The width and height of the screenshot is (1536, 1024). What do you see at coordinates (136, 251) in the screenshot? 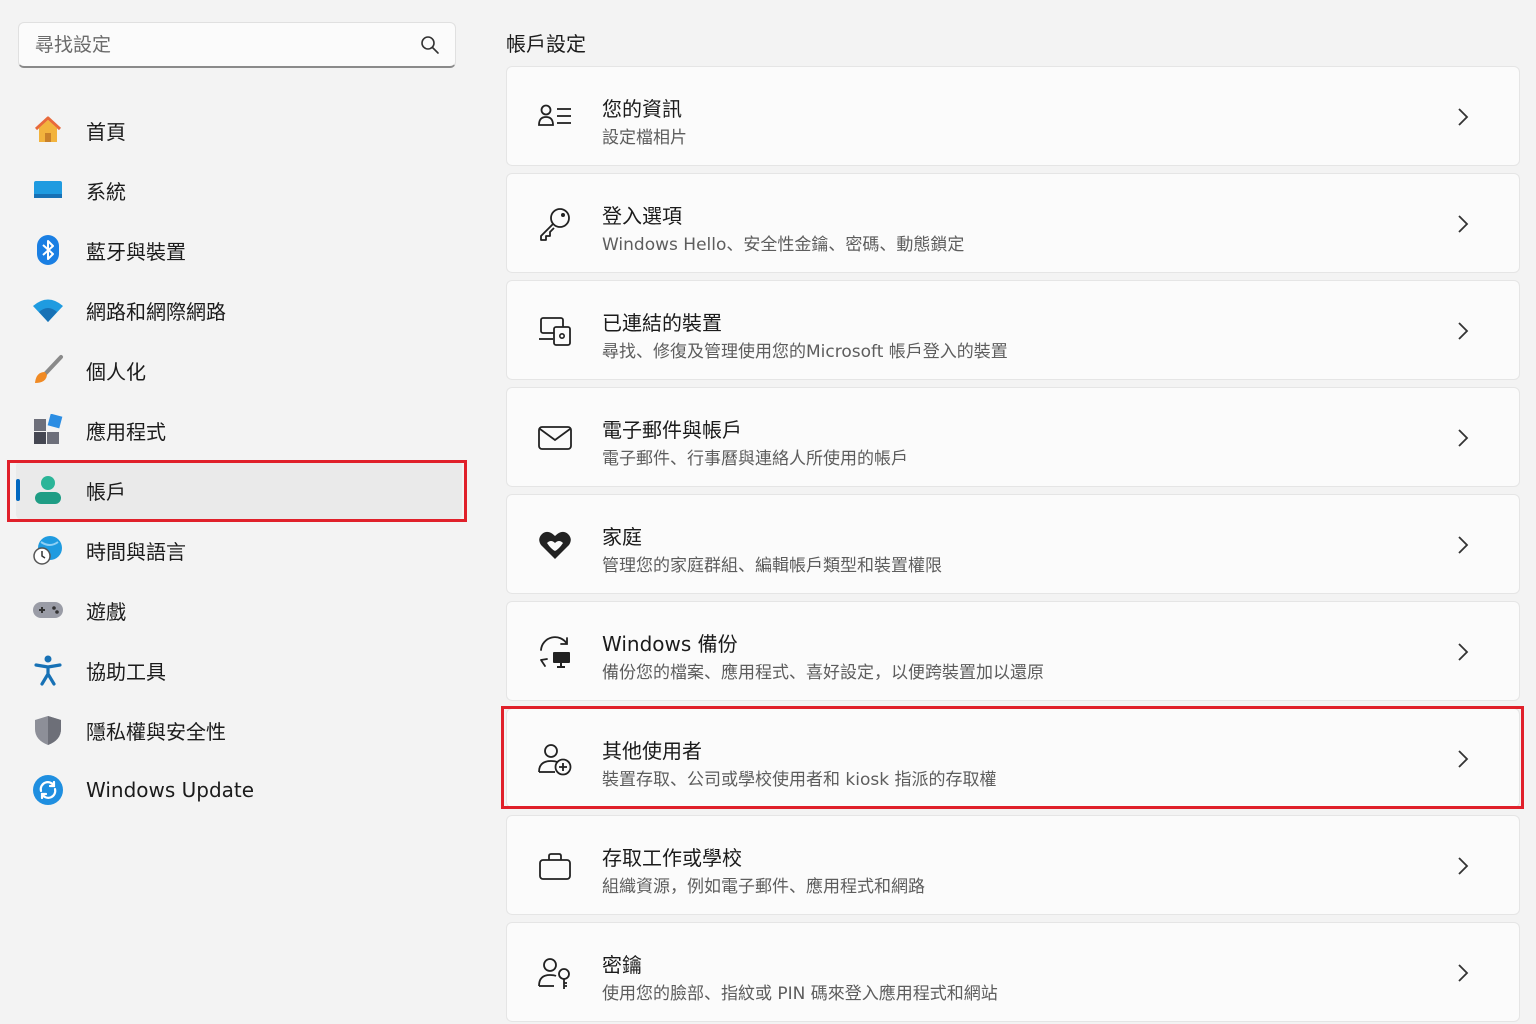
I see `sidebar-item-label: 藍牙與裝置` at bounding box center [136, 251].